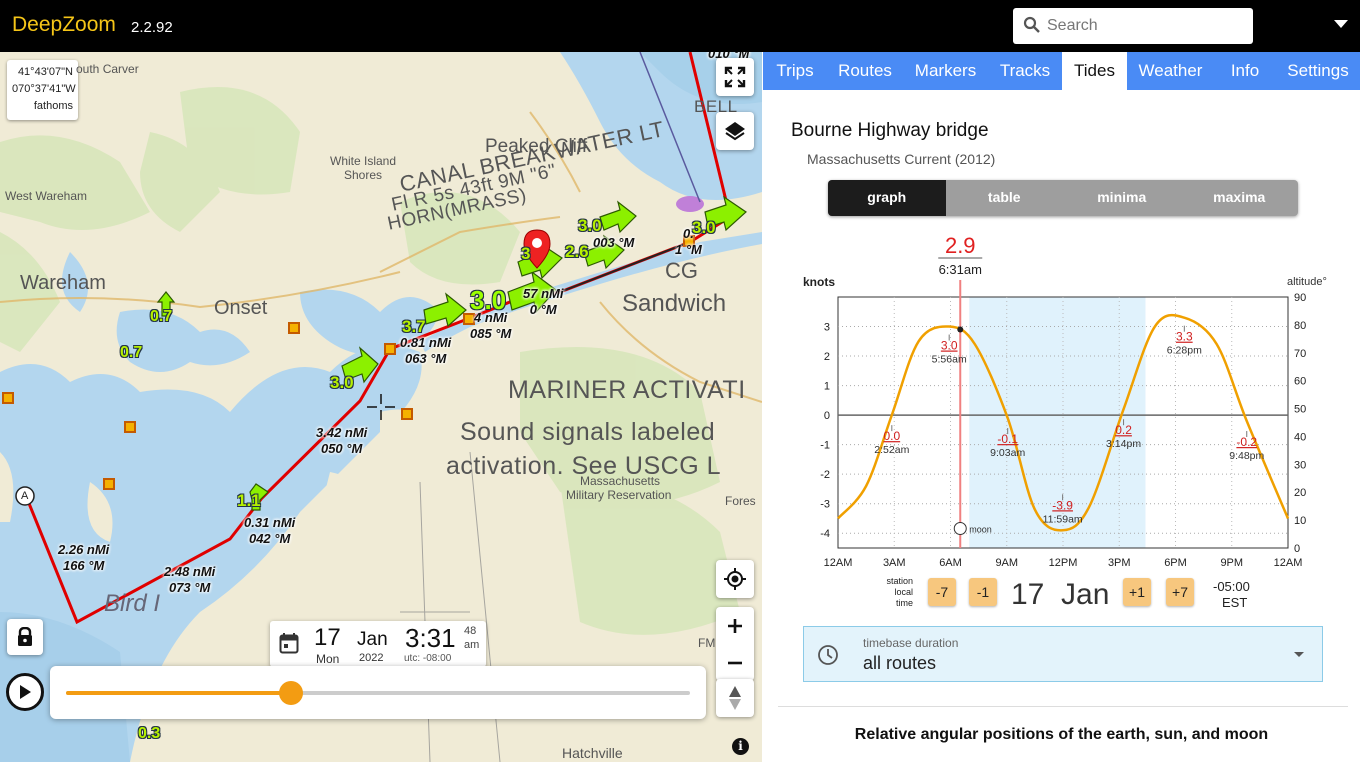 This screenshot has height=762, width=1360. I want to click on station-time-label: station local time, so click(899, 592).